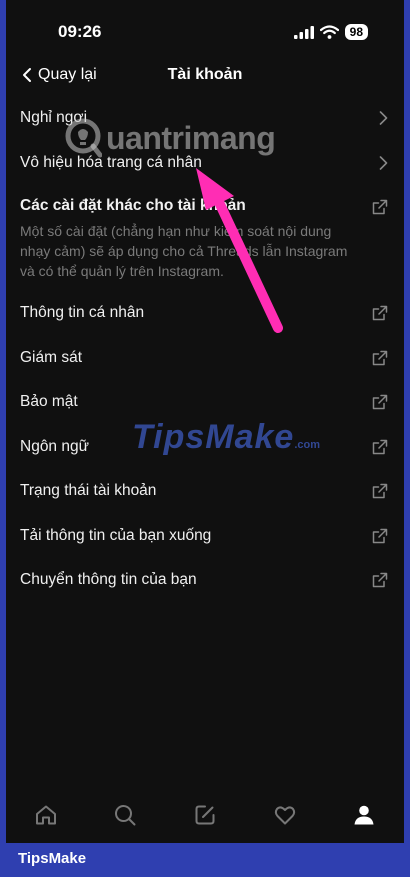 This screenshot has width=410, height=877. I want to click on compose-icon, so click(205, 815).